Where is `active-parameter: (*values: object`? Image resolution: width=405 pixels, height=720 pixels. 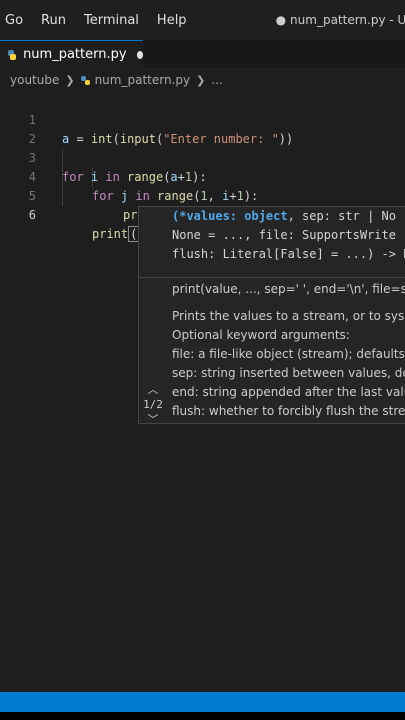 active-parameter: (*values: object is located at coordinates (230, 216).